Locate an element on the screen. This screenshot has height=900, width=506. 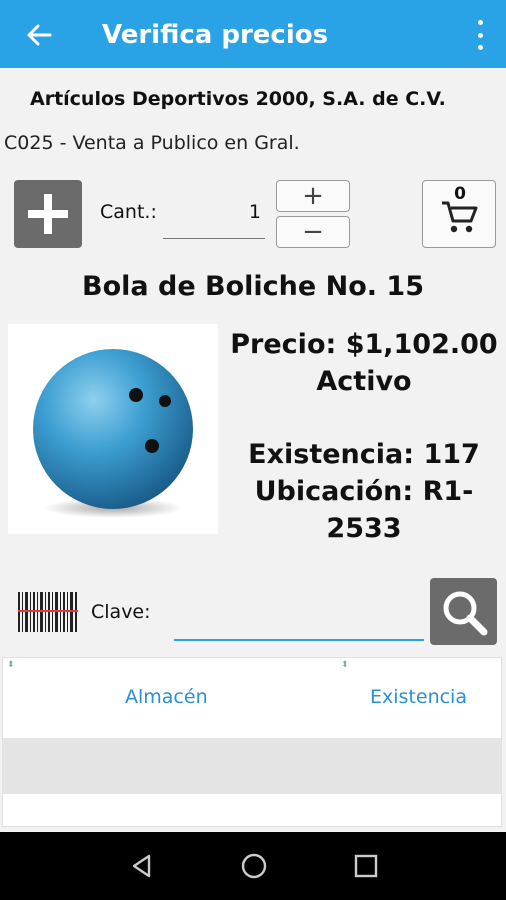
search-icon is located at coordinates (465, 613).